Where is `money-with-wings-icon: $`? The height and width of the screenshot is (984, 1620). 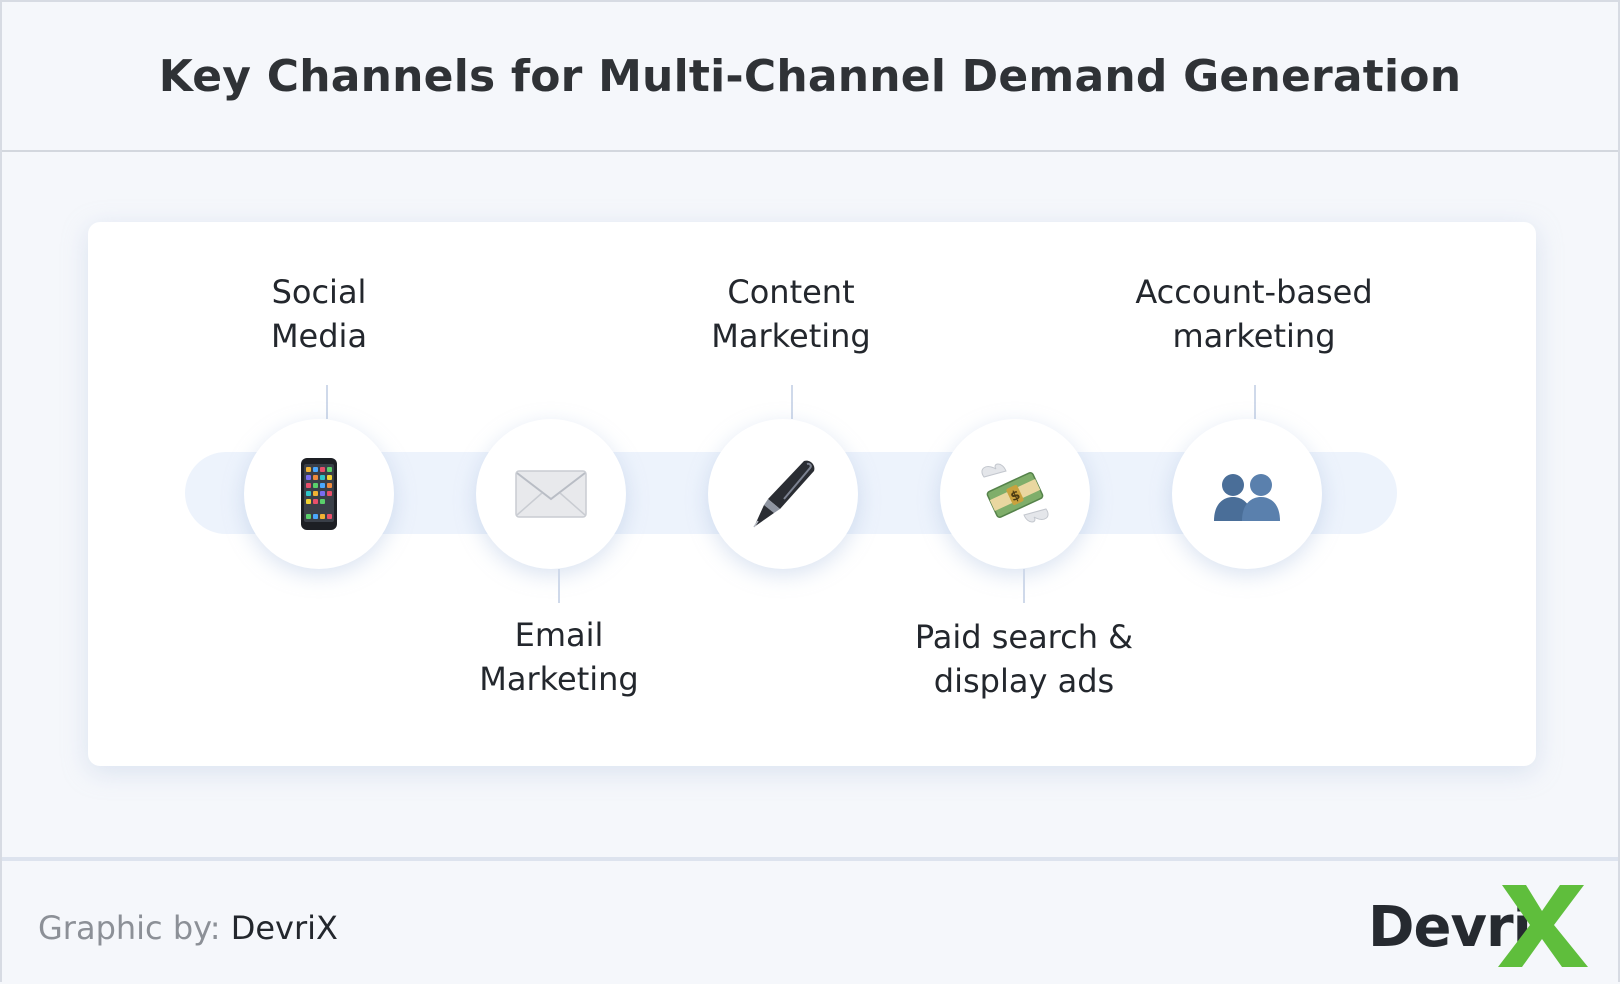
money-with-wings-icon: $ is located at coordinates (1015, 493).